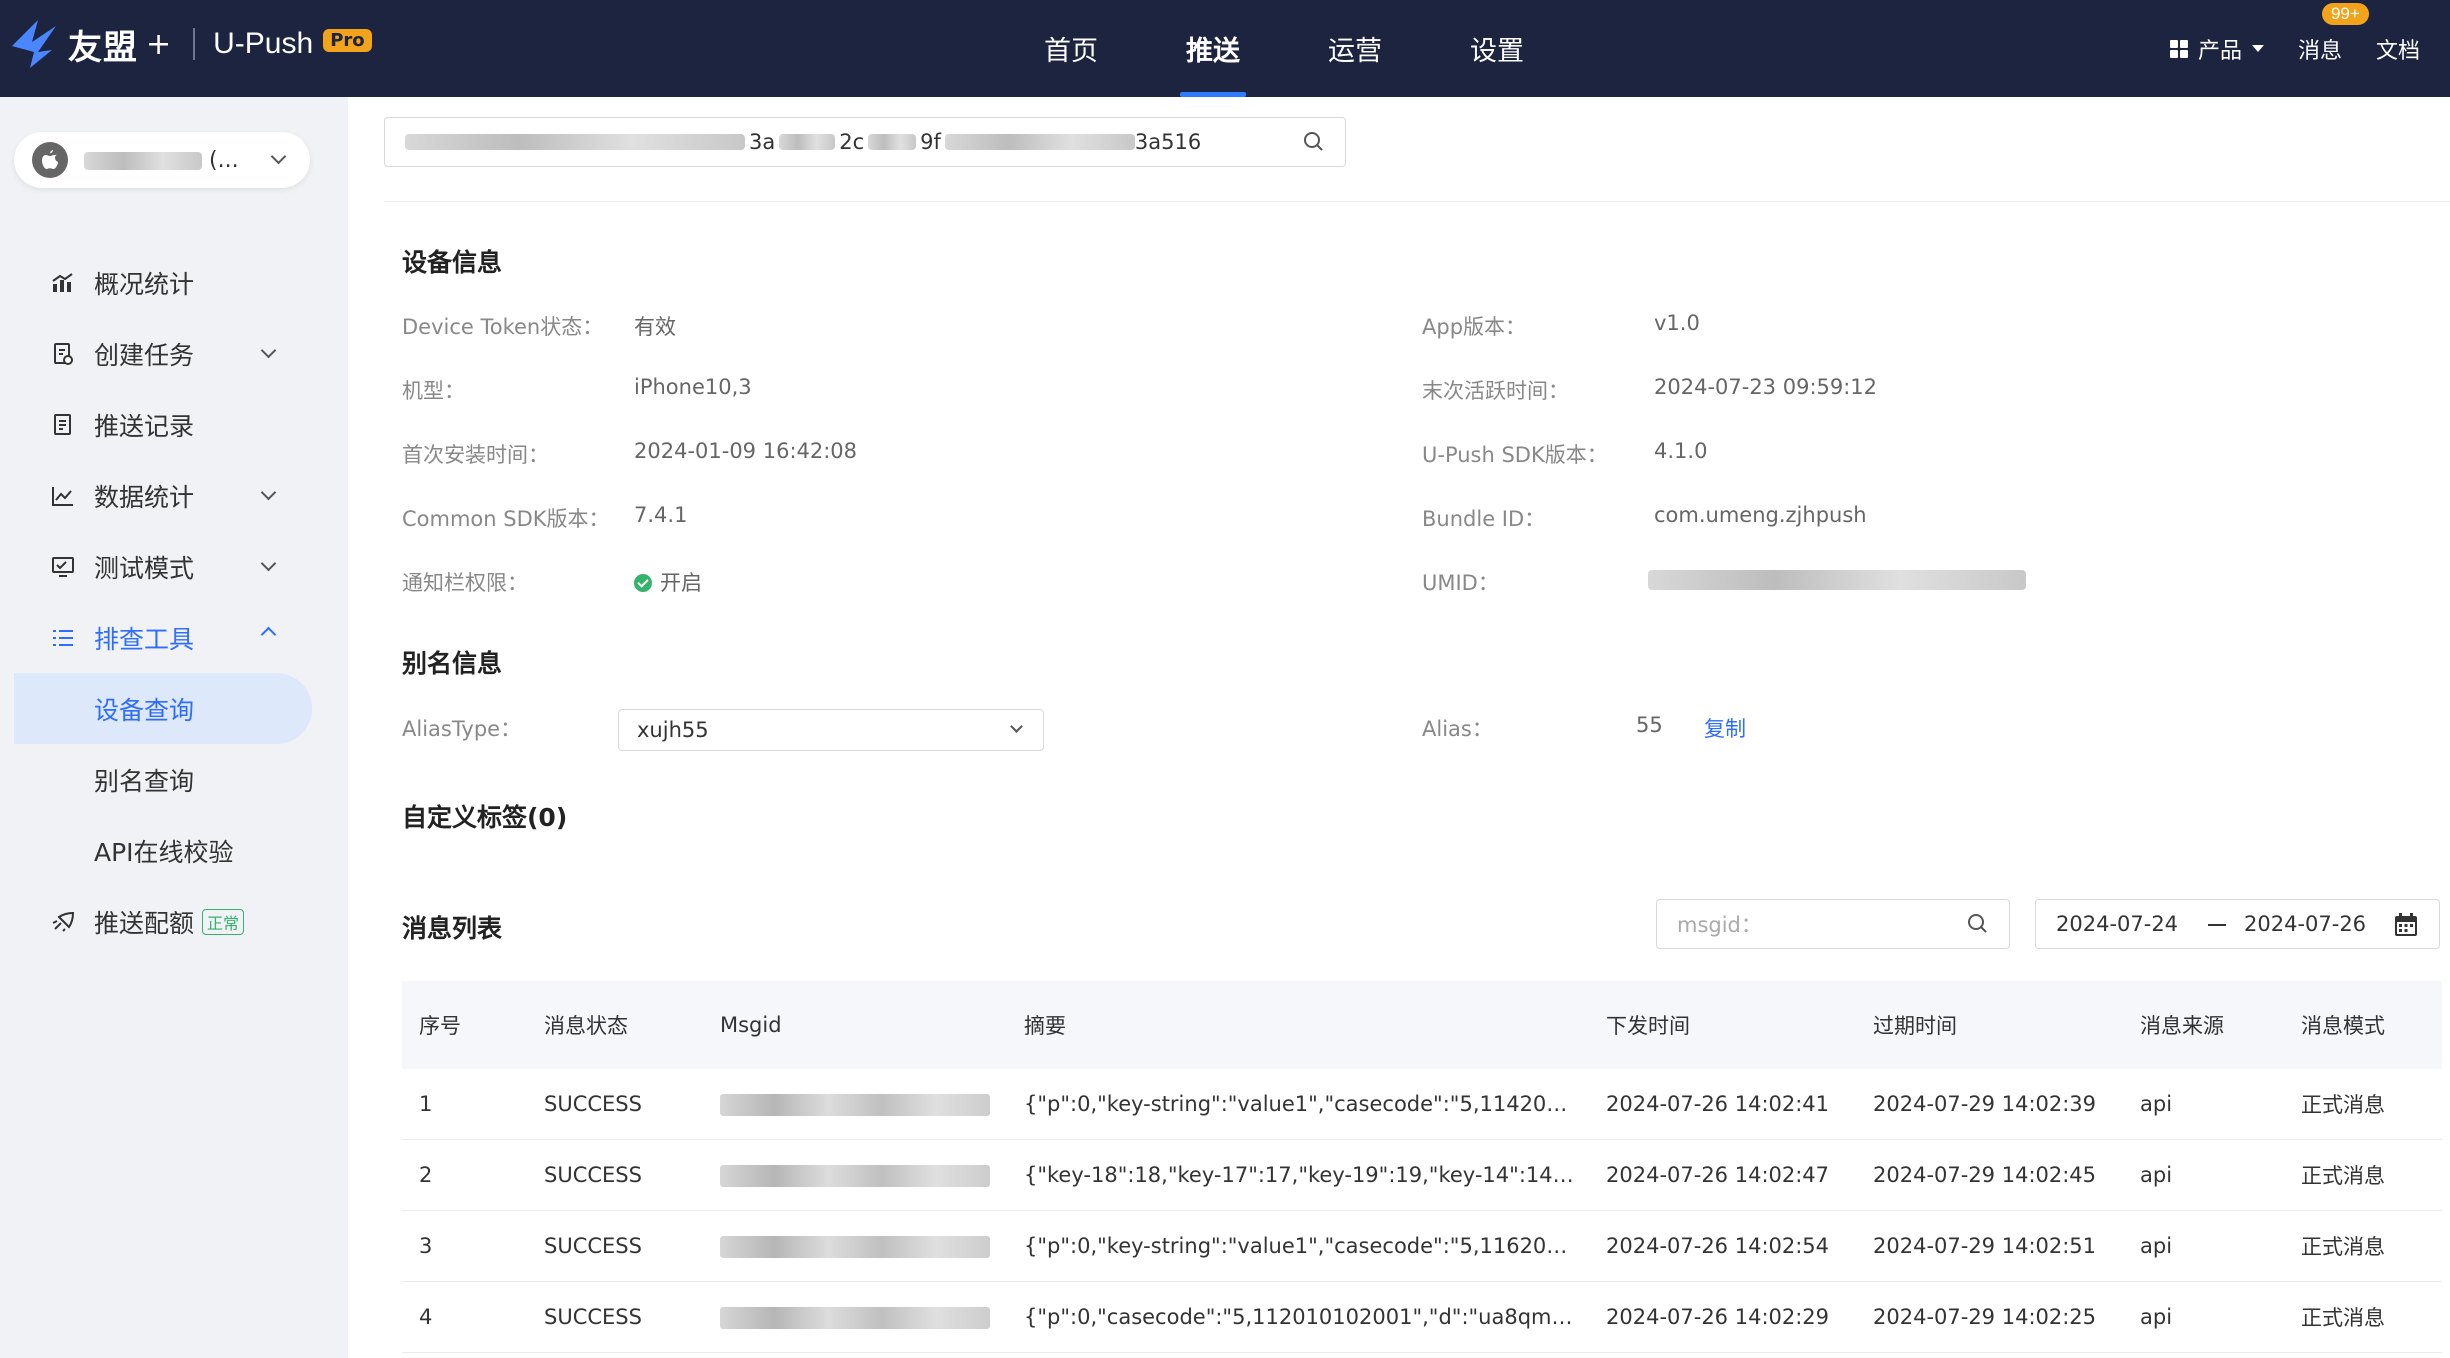  I want to click on pro-badge: Pro, so click(347, 40).